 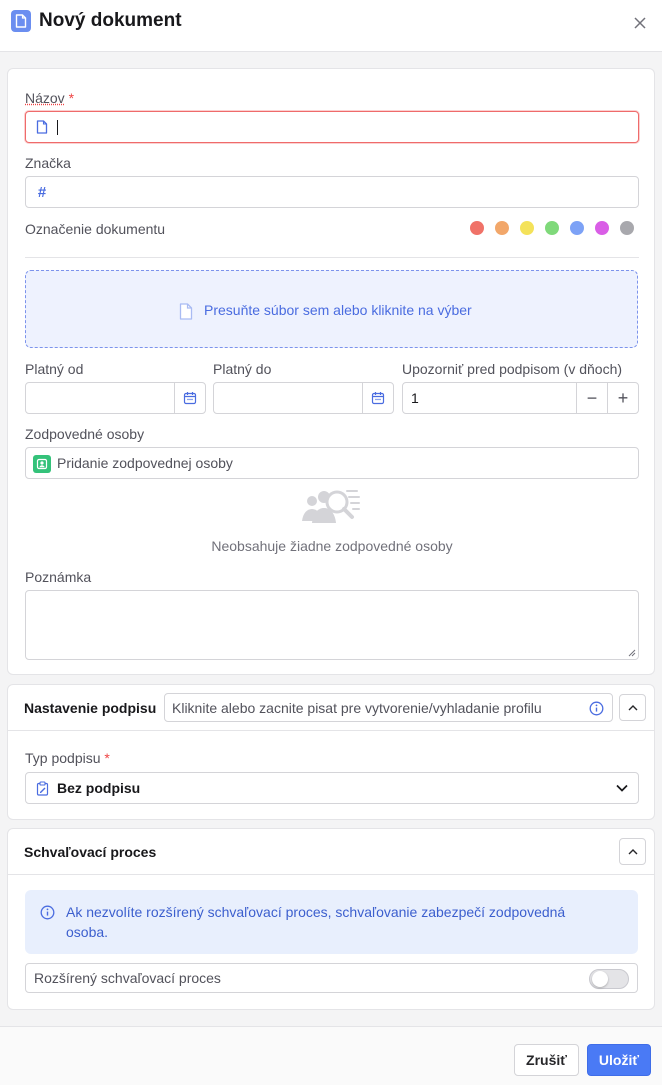 I want to click on empty-responsible-text: Neobsahuje žiadne zodpovedné osoby, so click(x=332, y=546).